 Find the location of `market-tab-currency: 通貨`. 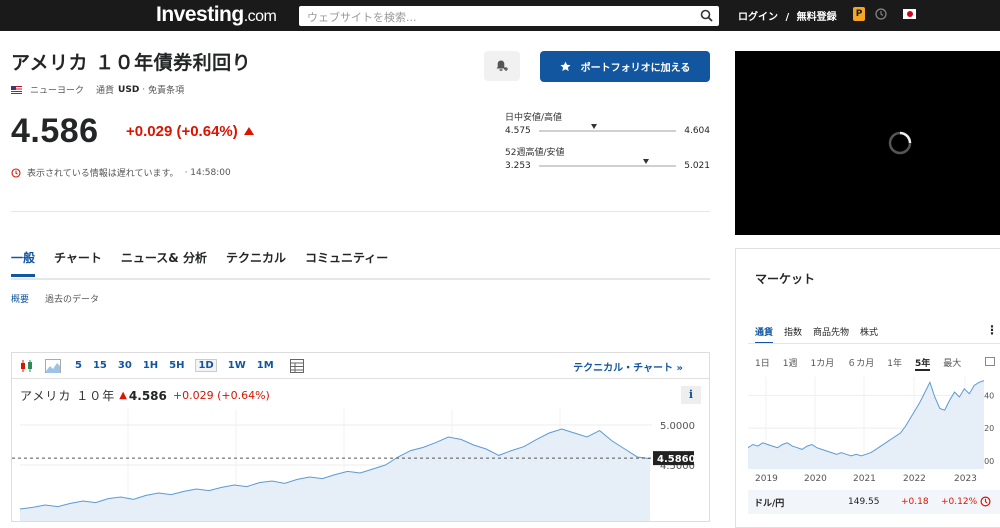

market-tab-currency: 通貨 is located at coordinates (764, 334).